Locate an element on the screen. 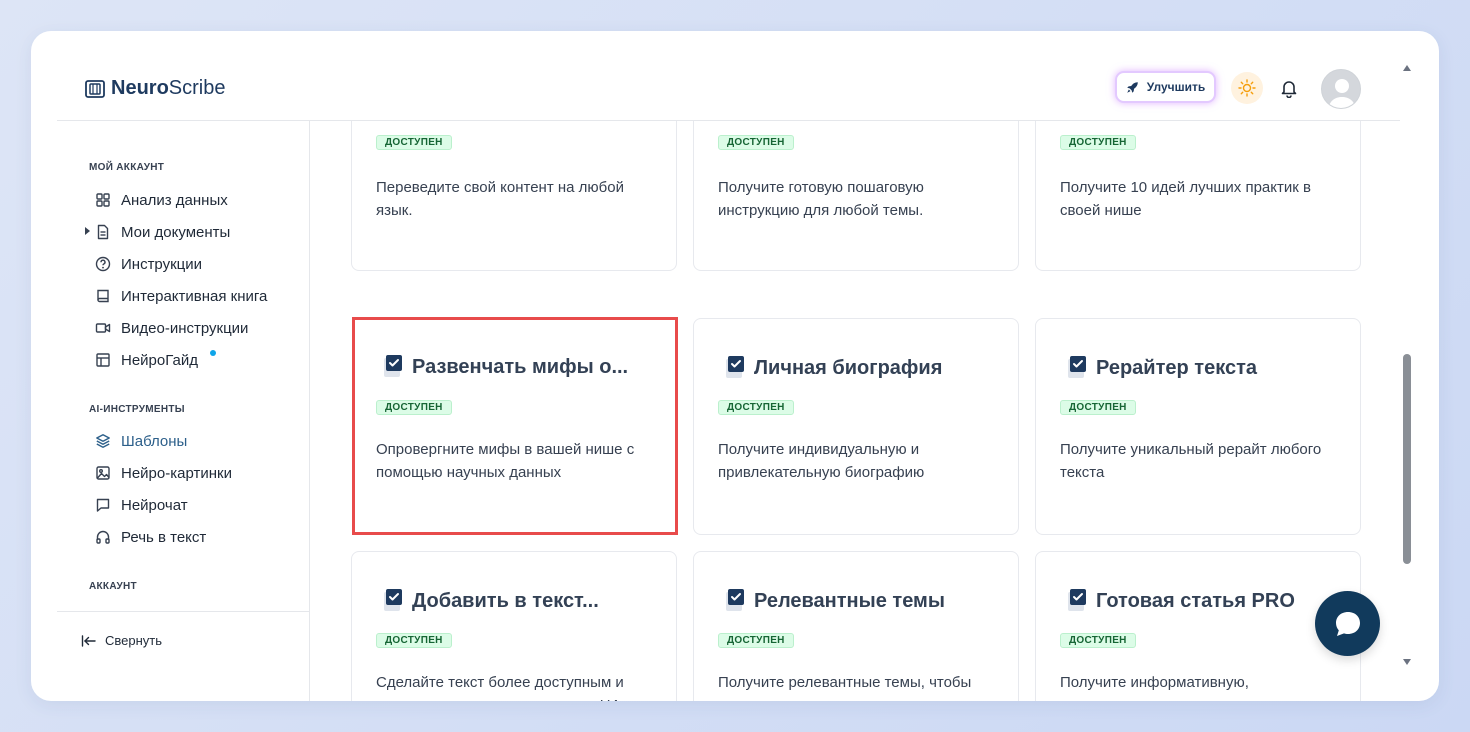 Image resolution: width=1470 pixels, height=732 pixels. collapse-arrow-icon is located at coordinates (88, 640).